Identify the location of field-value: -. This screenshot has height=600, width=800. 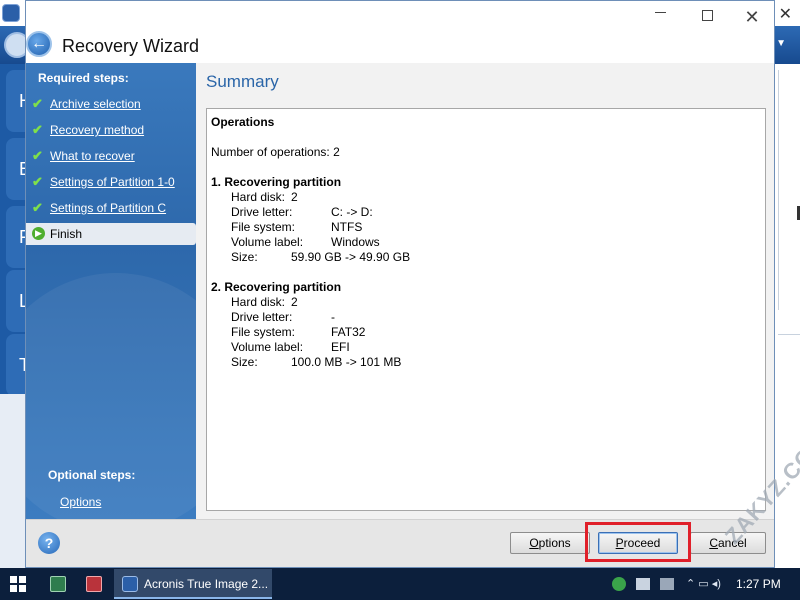
(333, 317).